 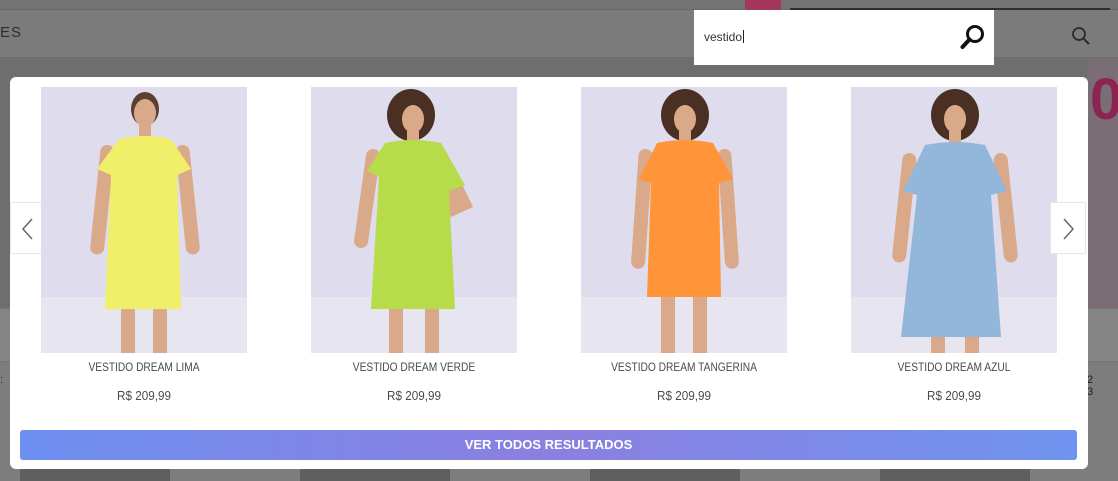 What do you see at coordinates (844, 37) in the screenshot?
I see `search-box: vestido` at bounding box center [844, 37].